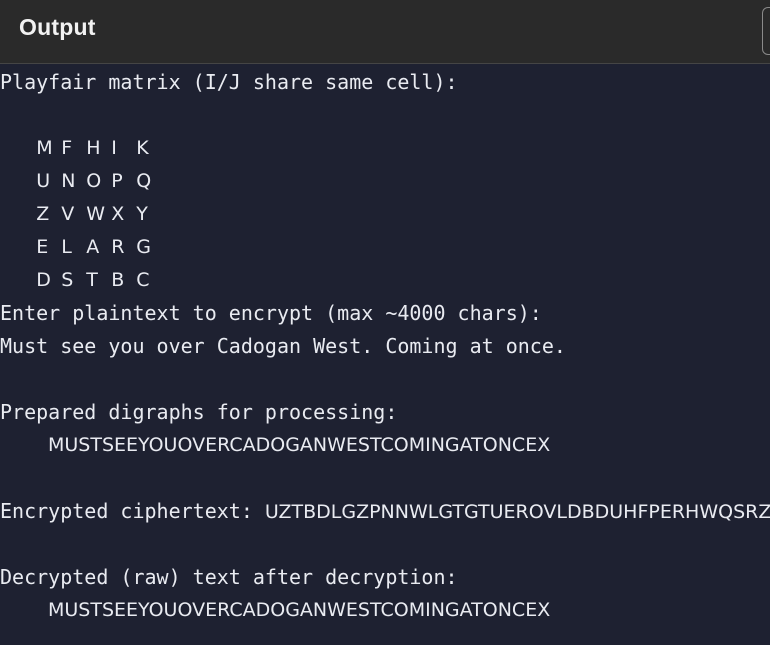  What do you see at coordinates (43, 214) in the screenshot?
I see `matrix-cell: Z` at bounding box center [43, 214].